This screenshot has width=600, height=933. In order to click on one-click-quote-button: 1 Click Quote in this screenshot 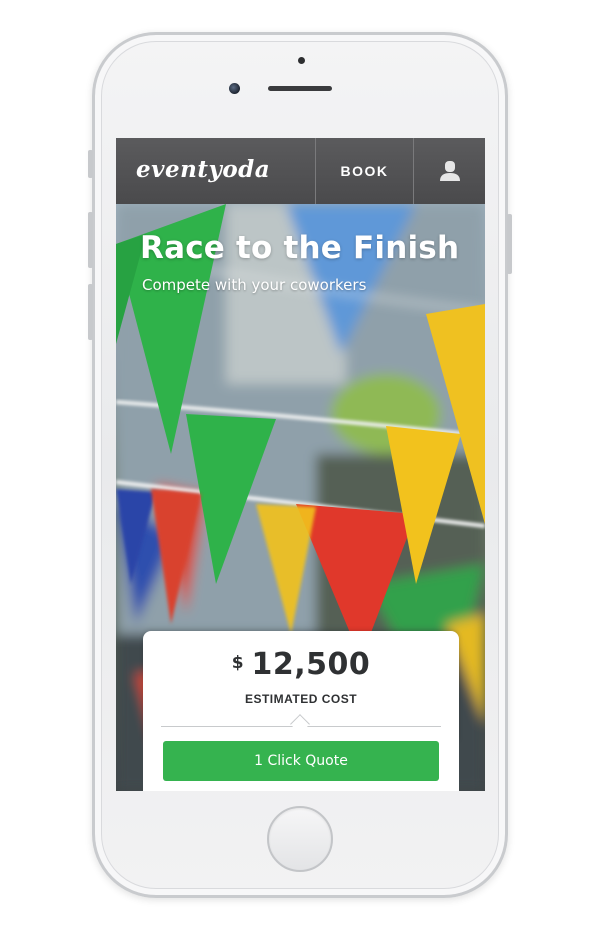, I will do `click(301, 761)`.